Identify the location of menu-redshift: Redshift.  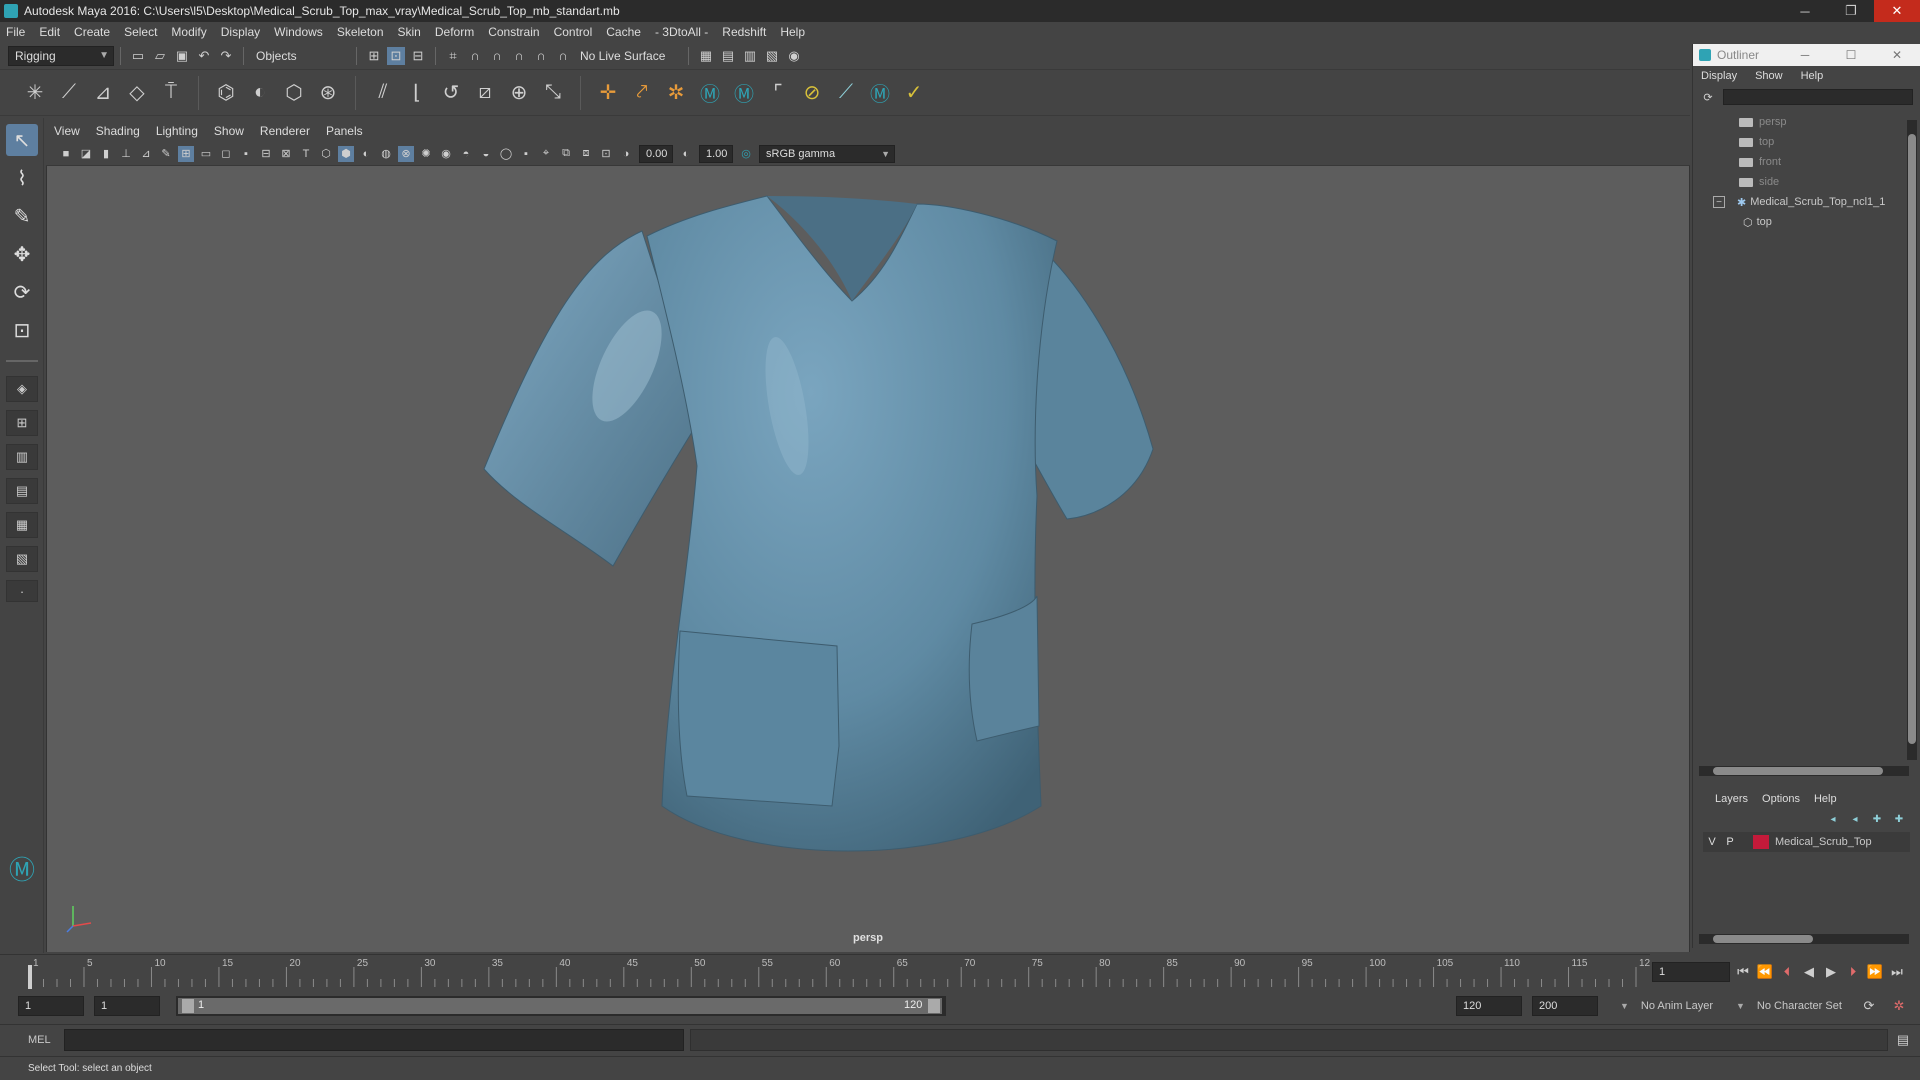
(744, 32).